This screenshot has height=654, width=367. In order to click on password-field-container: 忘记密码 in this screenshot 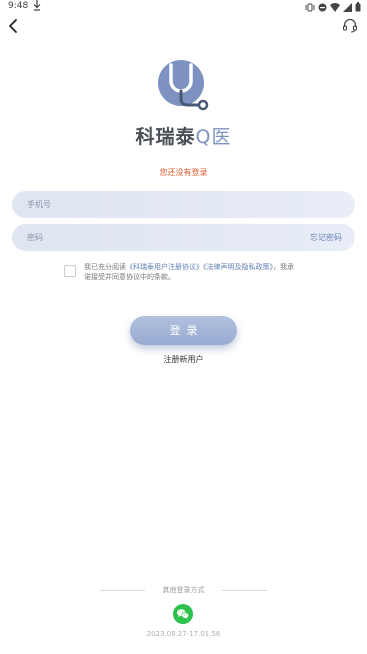, I will do `click(183, 237)`.